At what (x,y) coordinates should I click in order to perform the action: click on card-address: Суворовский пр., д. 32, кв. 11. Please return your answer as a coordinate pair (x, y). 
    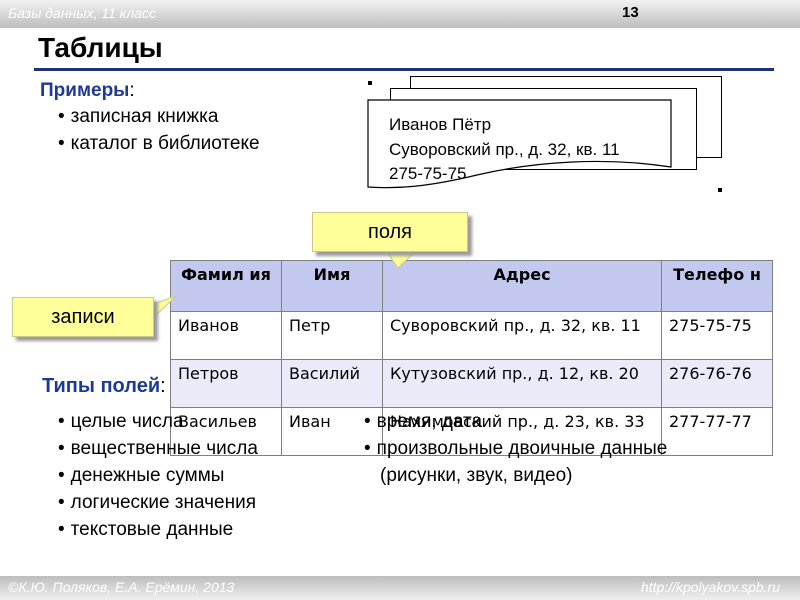
    Looking at the image, I should click on (504, 149).